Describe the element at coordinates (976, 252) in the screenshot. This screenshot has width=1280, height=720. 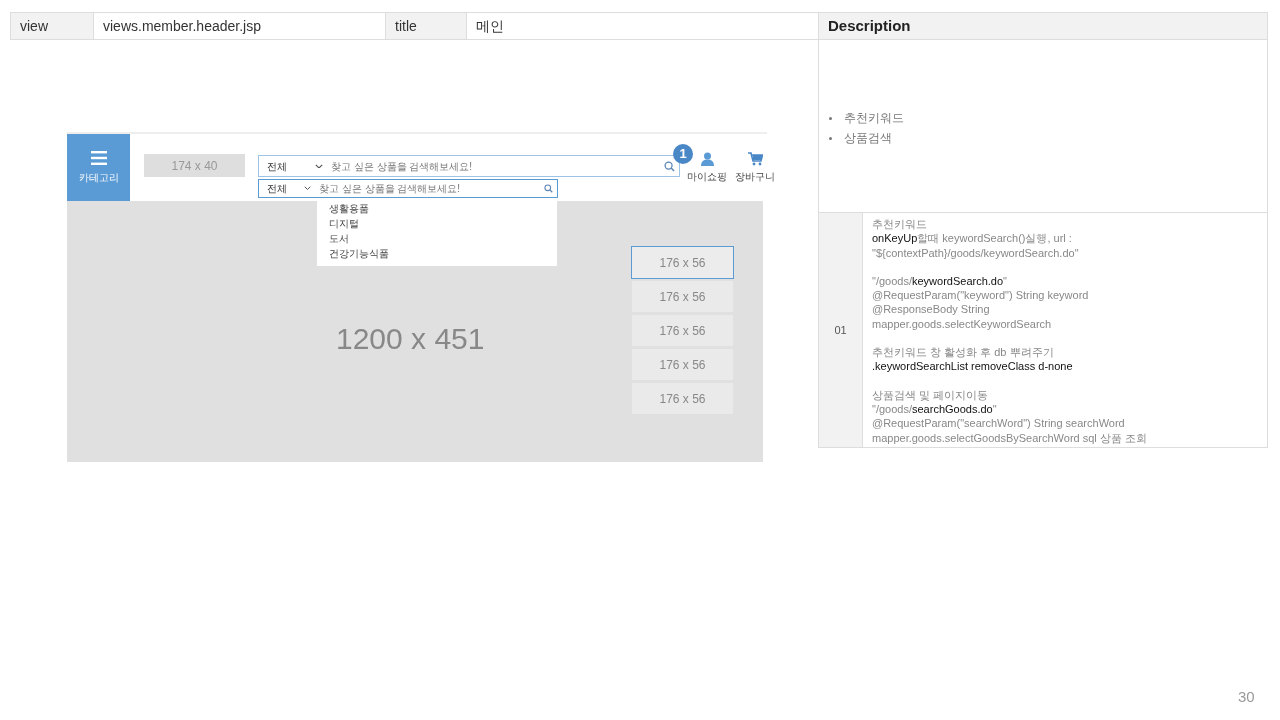
I see `code-line: "${contextPath}/goods/keywordSearch.do"` at that location.